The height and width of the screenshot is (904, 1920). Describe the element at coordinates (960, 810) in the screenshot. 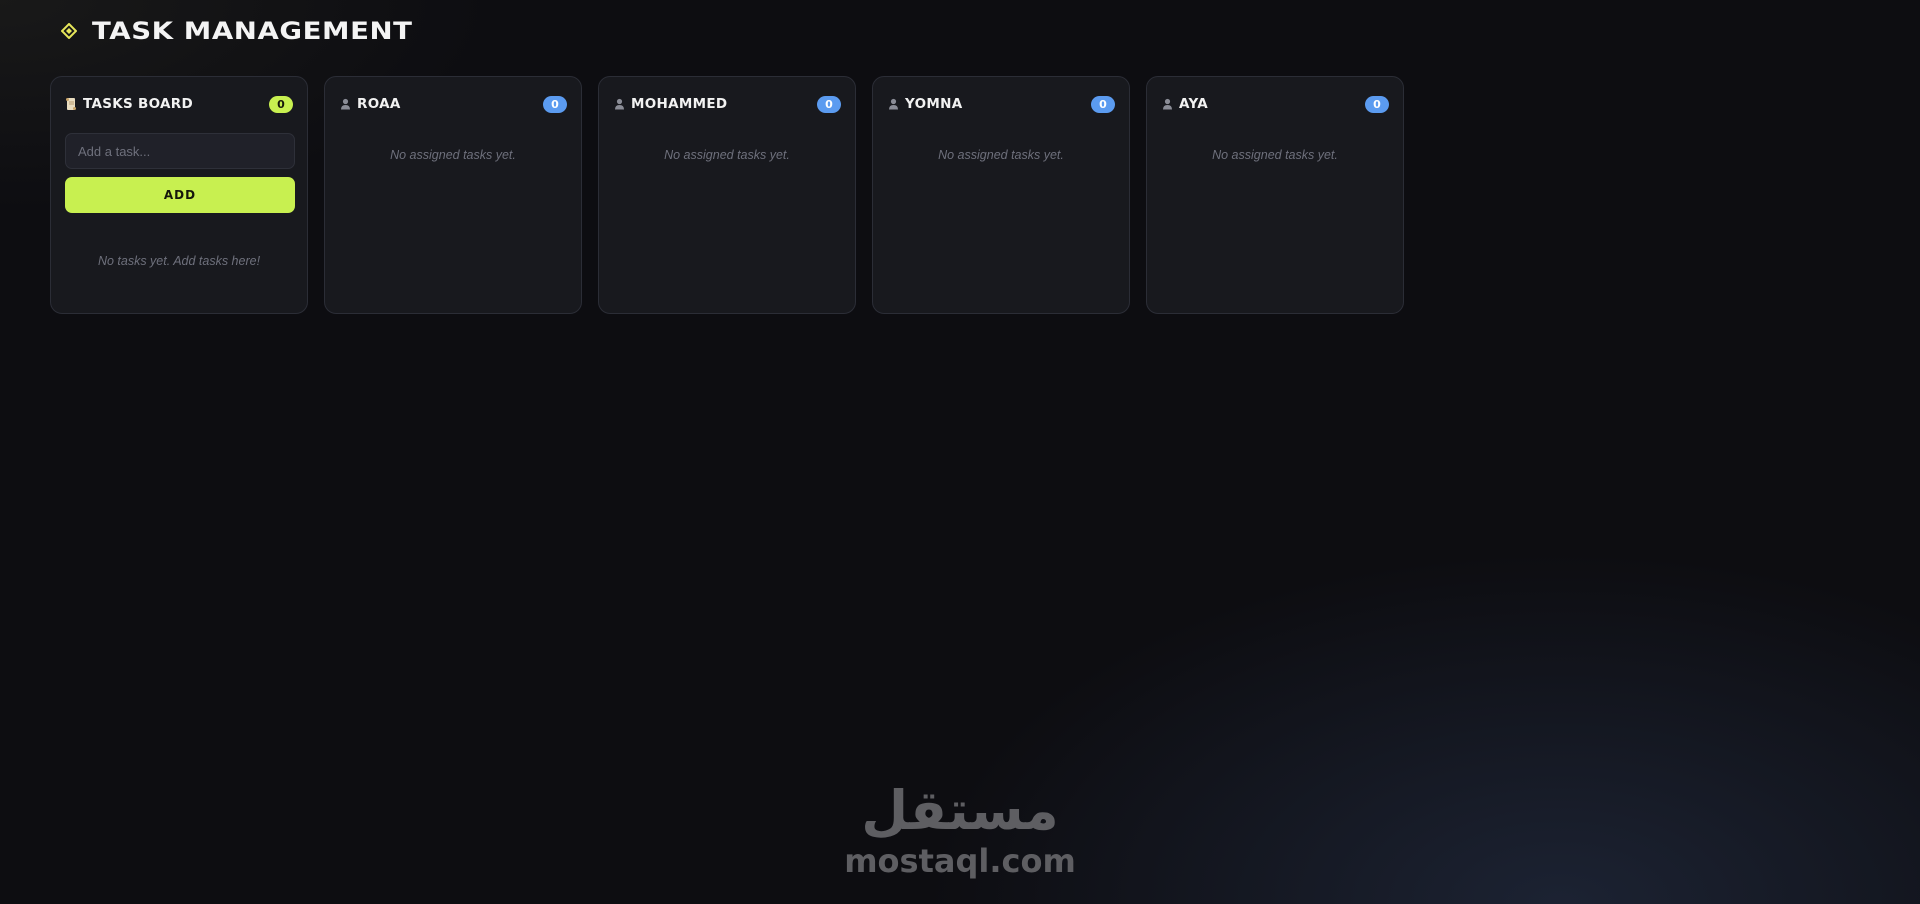

I see `watermark-arabic: مستقل` at that location.